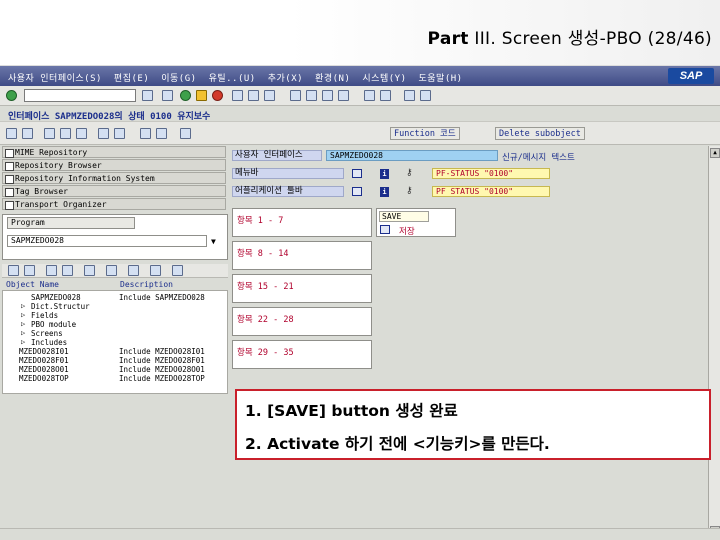  What do you see at coordinates (103, 133) in the screenshot?
I see `where-used-icon` at bounding box center [103, 133].